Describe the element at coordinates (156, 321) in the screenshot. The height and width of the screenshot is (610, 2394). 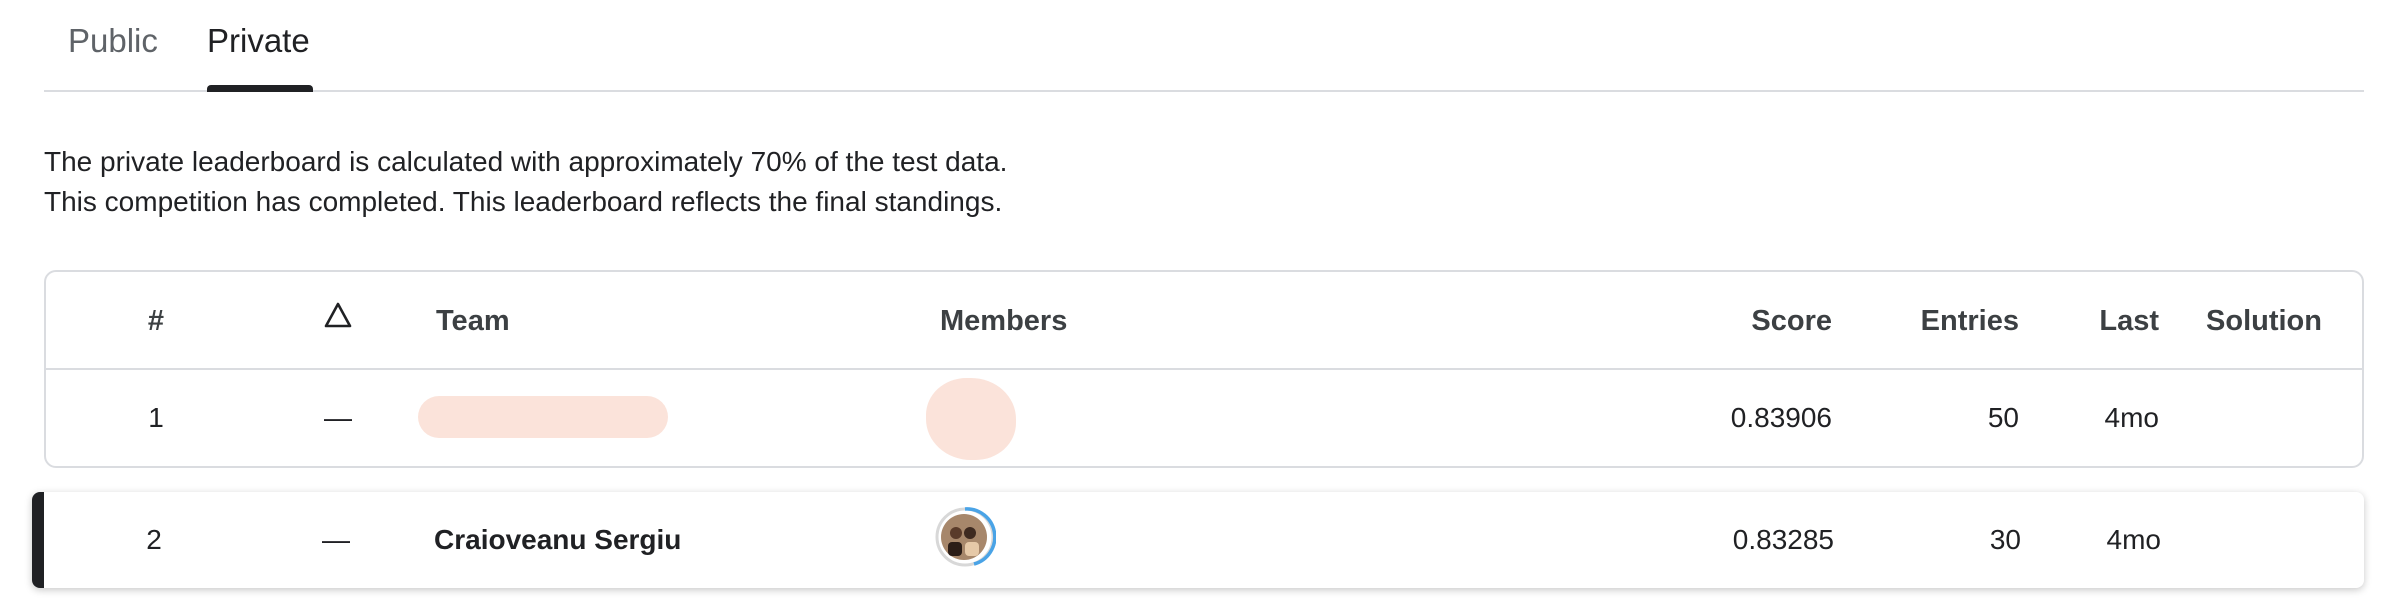
I see `header-rank: #` at that location.